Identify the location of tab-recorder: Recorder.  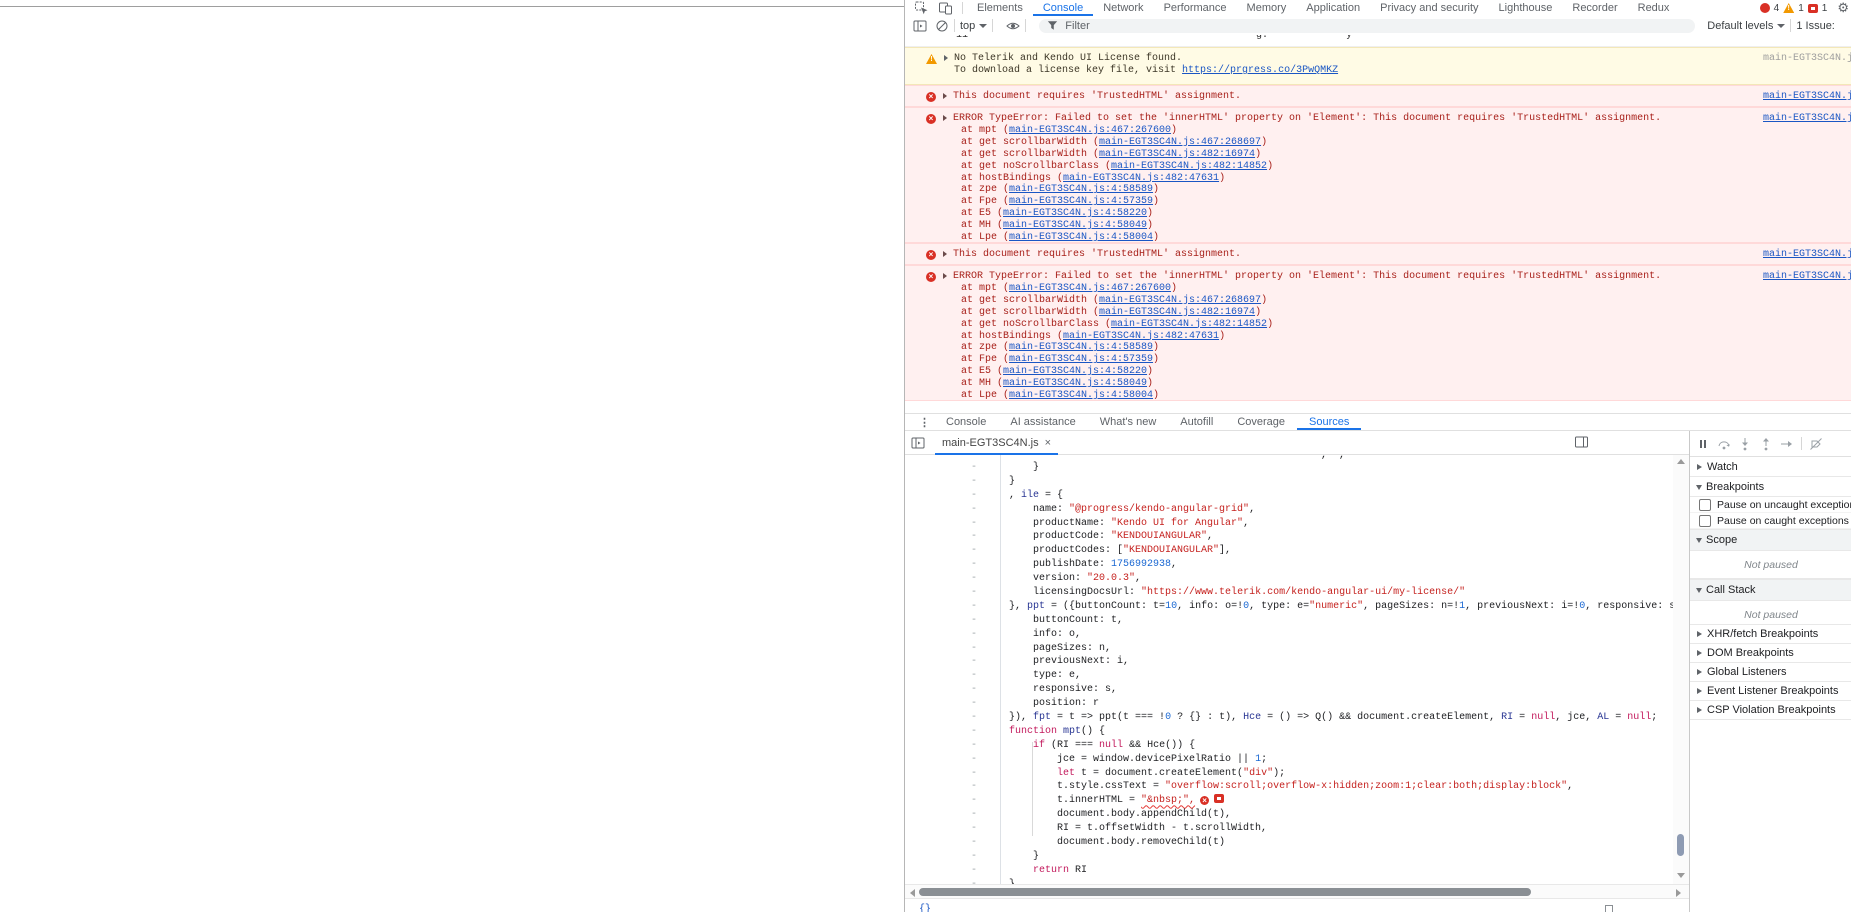
(1594, 8).